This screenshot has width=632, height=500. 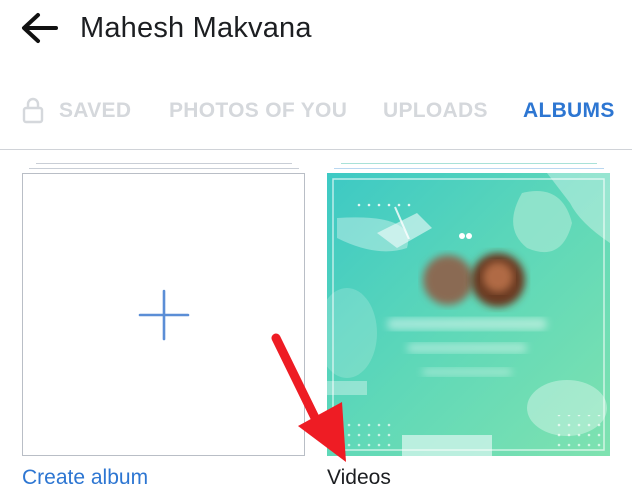 I want to click on back-button, so click(x=39, y=30).